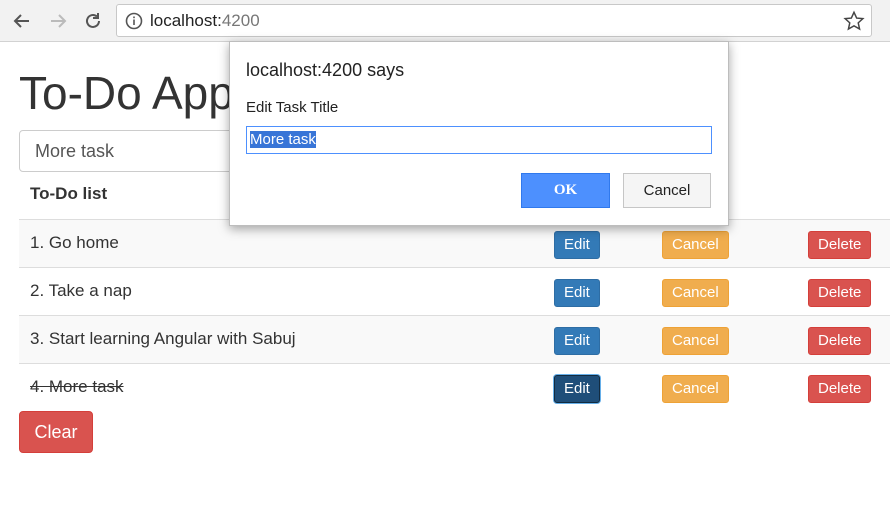  I want to click on star-icon, so click(854, 21).